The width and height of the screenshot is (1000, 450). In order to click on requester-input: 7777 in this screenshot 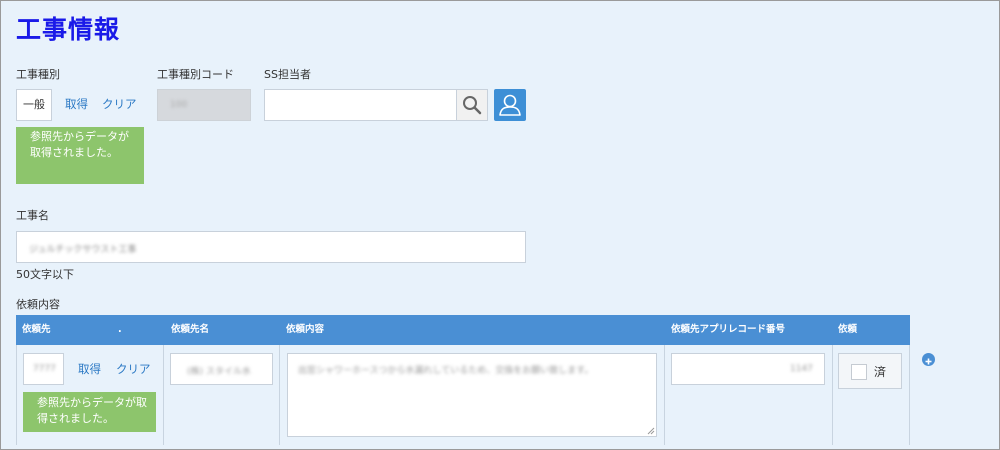, I will do `click(43, 369)`.